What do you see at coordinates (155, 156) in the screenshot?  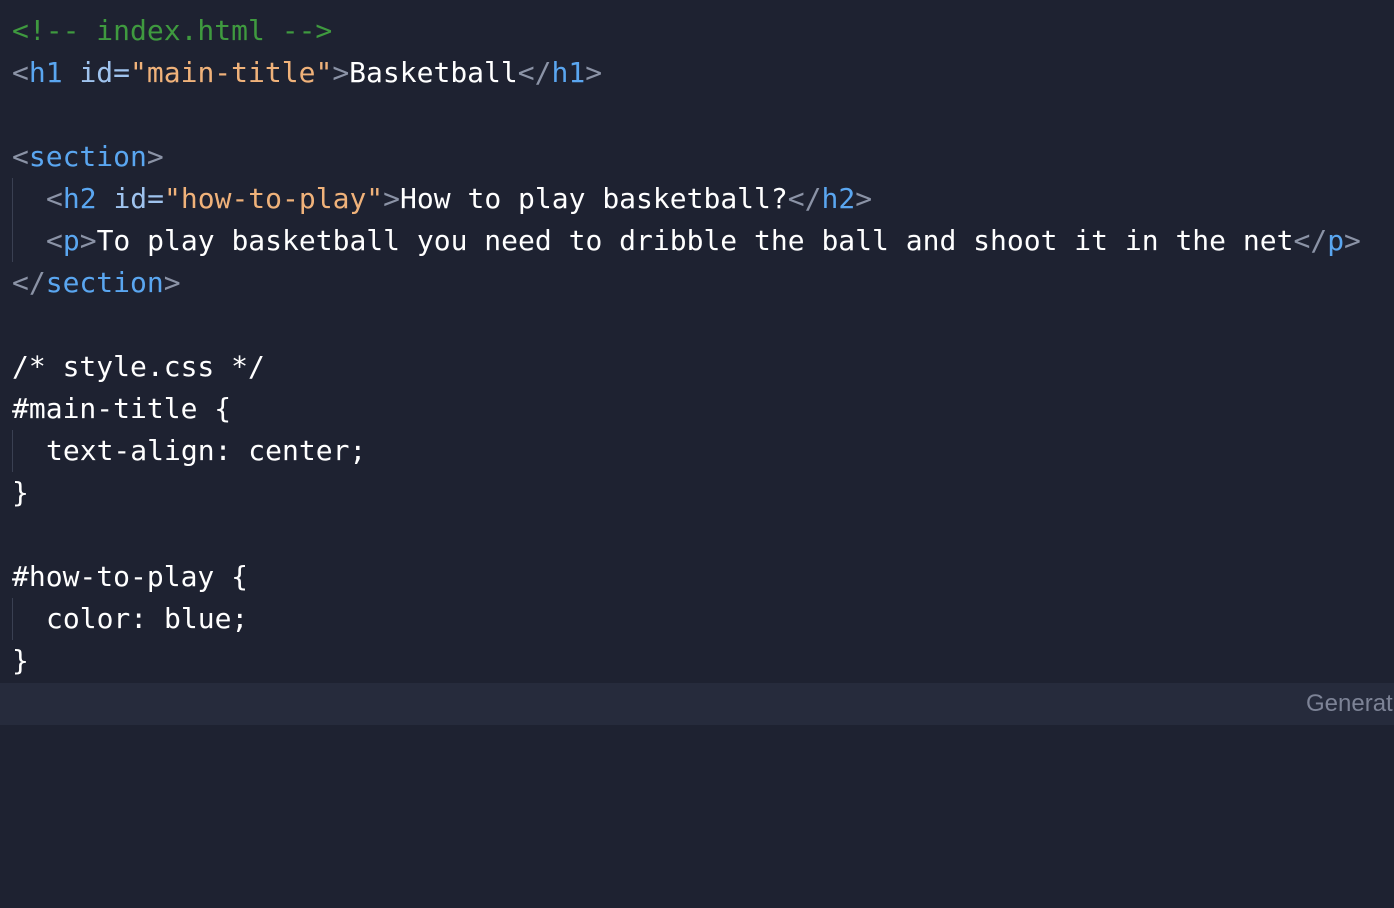 I see `section-open-gt: >` at bounding box center [155, 156].